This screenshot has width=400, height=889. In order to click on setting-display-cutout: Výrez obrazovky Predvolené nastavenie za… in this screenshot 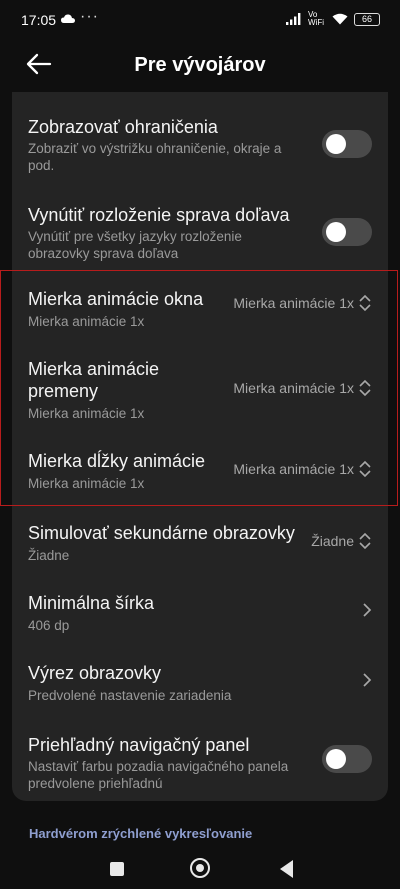, I will do `click(200, 684)`.